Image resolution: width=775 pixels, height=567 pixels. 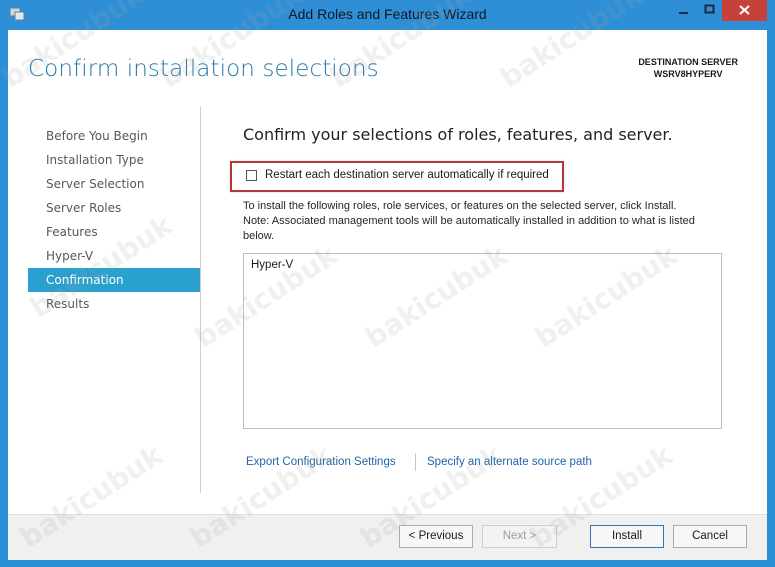 What do you see at coordinates (114, 136) in the screenshot?
I see `nav-item-before-you-begin: Before You Begin` at bounding box center [114, 136].